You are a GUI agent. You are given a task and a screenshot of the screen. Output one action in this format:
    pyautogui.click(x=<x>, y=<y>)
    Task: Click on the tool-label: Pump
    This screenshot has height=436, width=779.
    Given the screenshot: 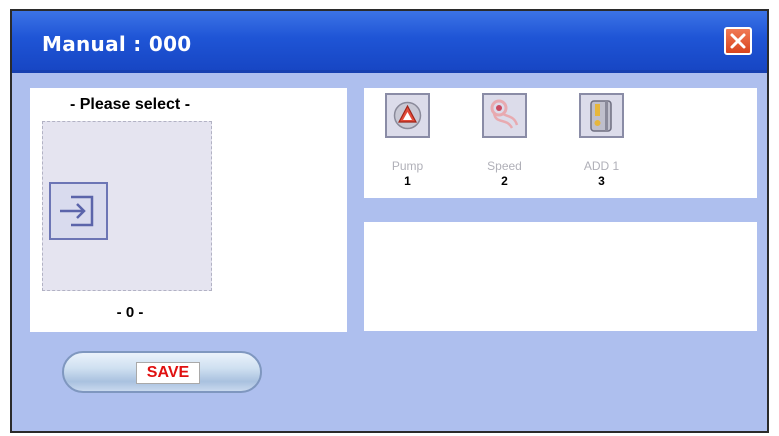 What is the action you would take?
    pyautogui.click(x=407, y=166)
    